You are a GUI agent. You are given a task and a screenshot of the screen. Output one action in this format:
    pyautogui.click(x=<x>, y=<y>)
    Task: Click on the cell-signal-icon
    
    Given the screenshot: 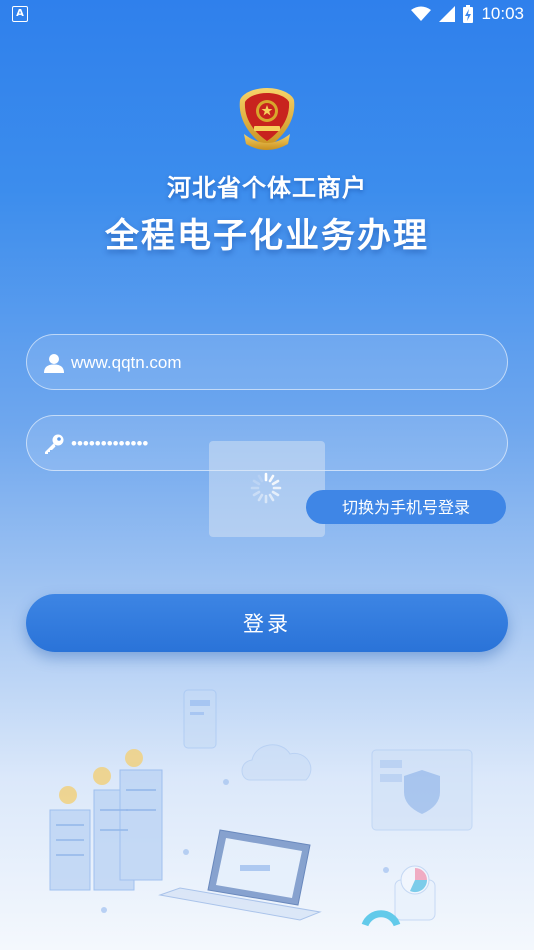 What is the action you would take?
    pyautogui.click(x=447, y=14)
    